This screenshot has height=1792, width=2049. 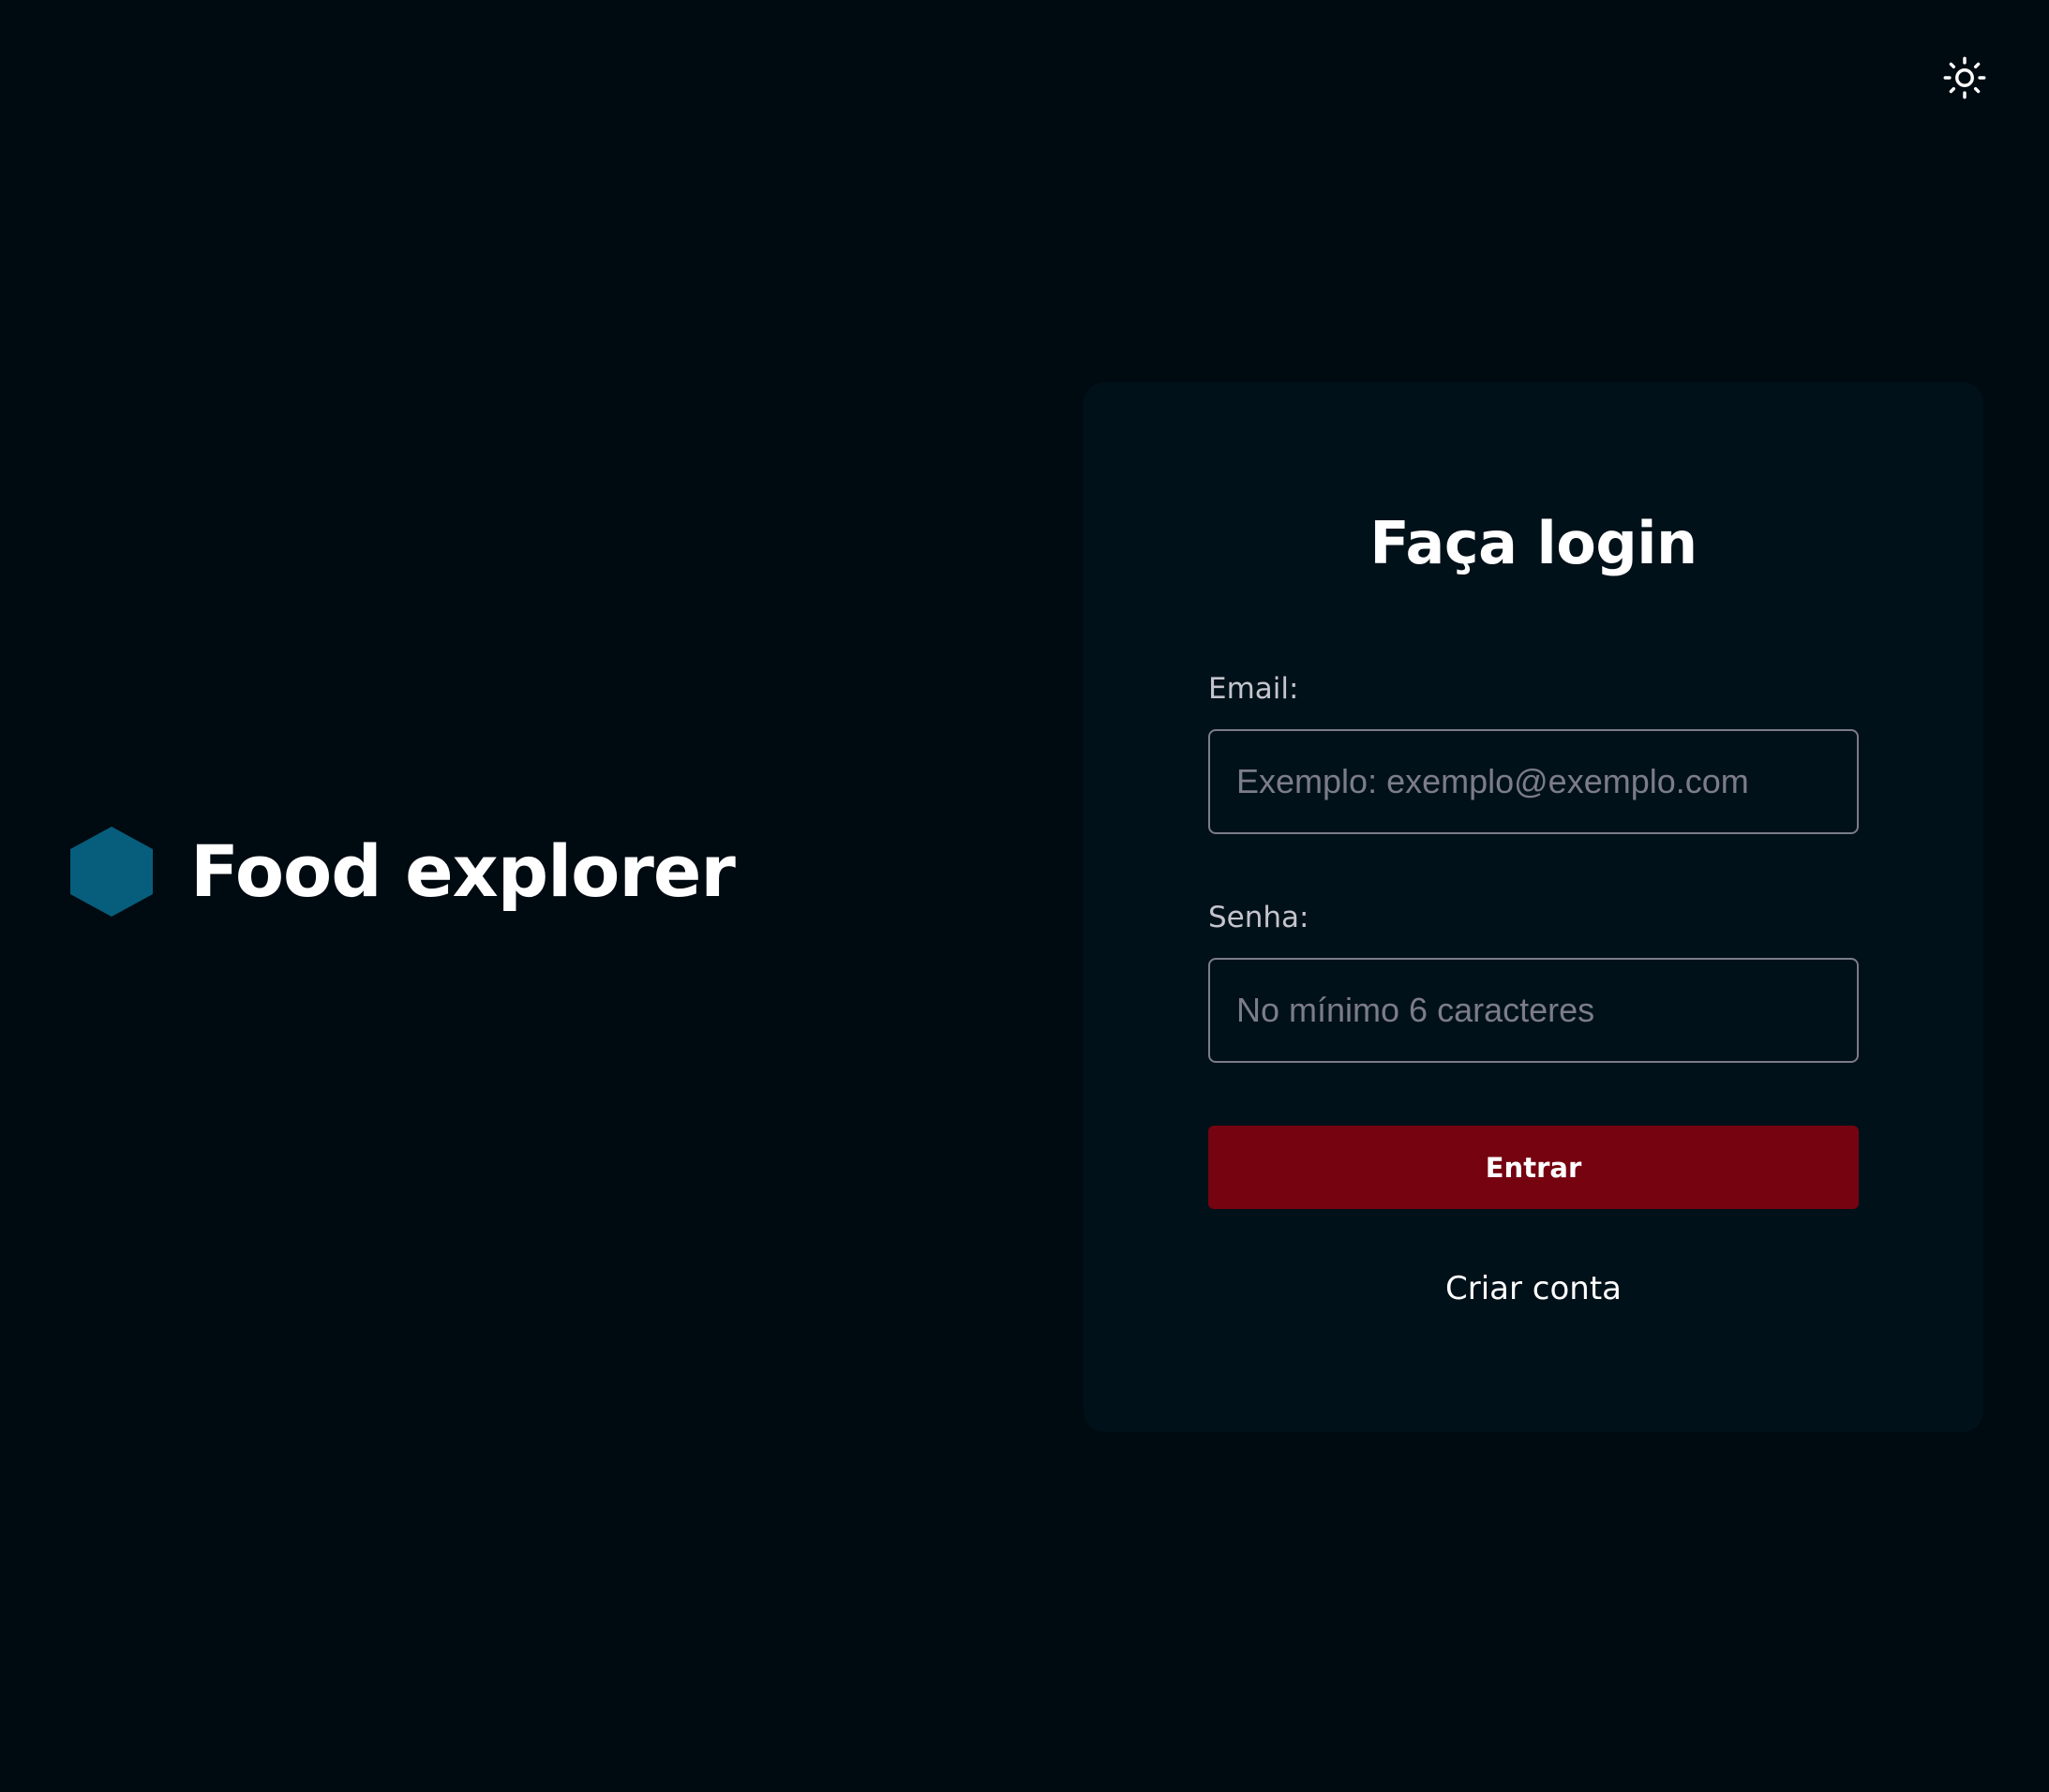 I want to click on email-field, so click(x=1533, y=781).